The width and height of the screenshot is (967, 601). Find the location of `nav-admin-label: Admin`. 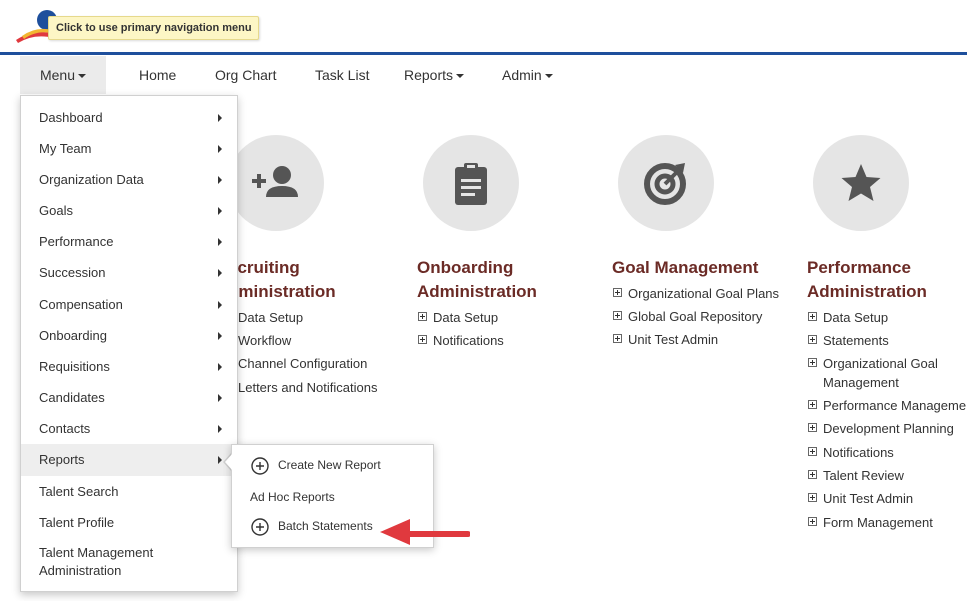

nav-admin-label: Admin is located at coordinates (522, 75).